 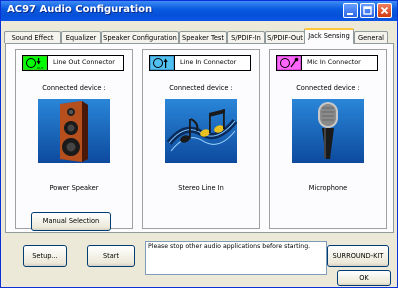 I want to click on surround-kit-button: SURROUND-KIT, so click(x=358, y=256).